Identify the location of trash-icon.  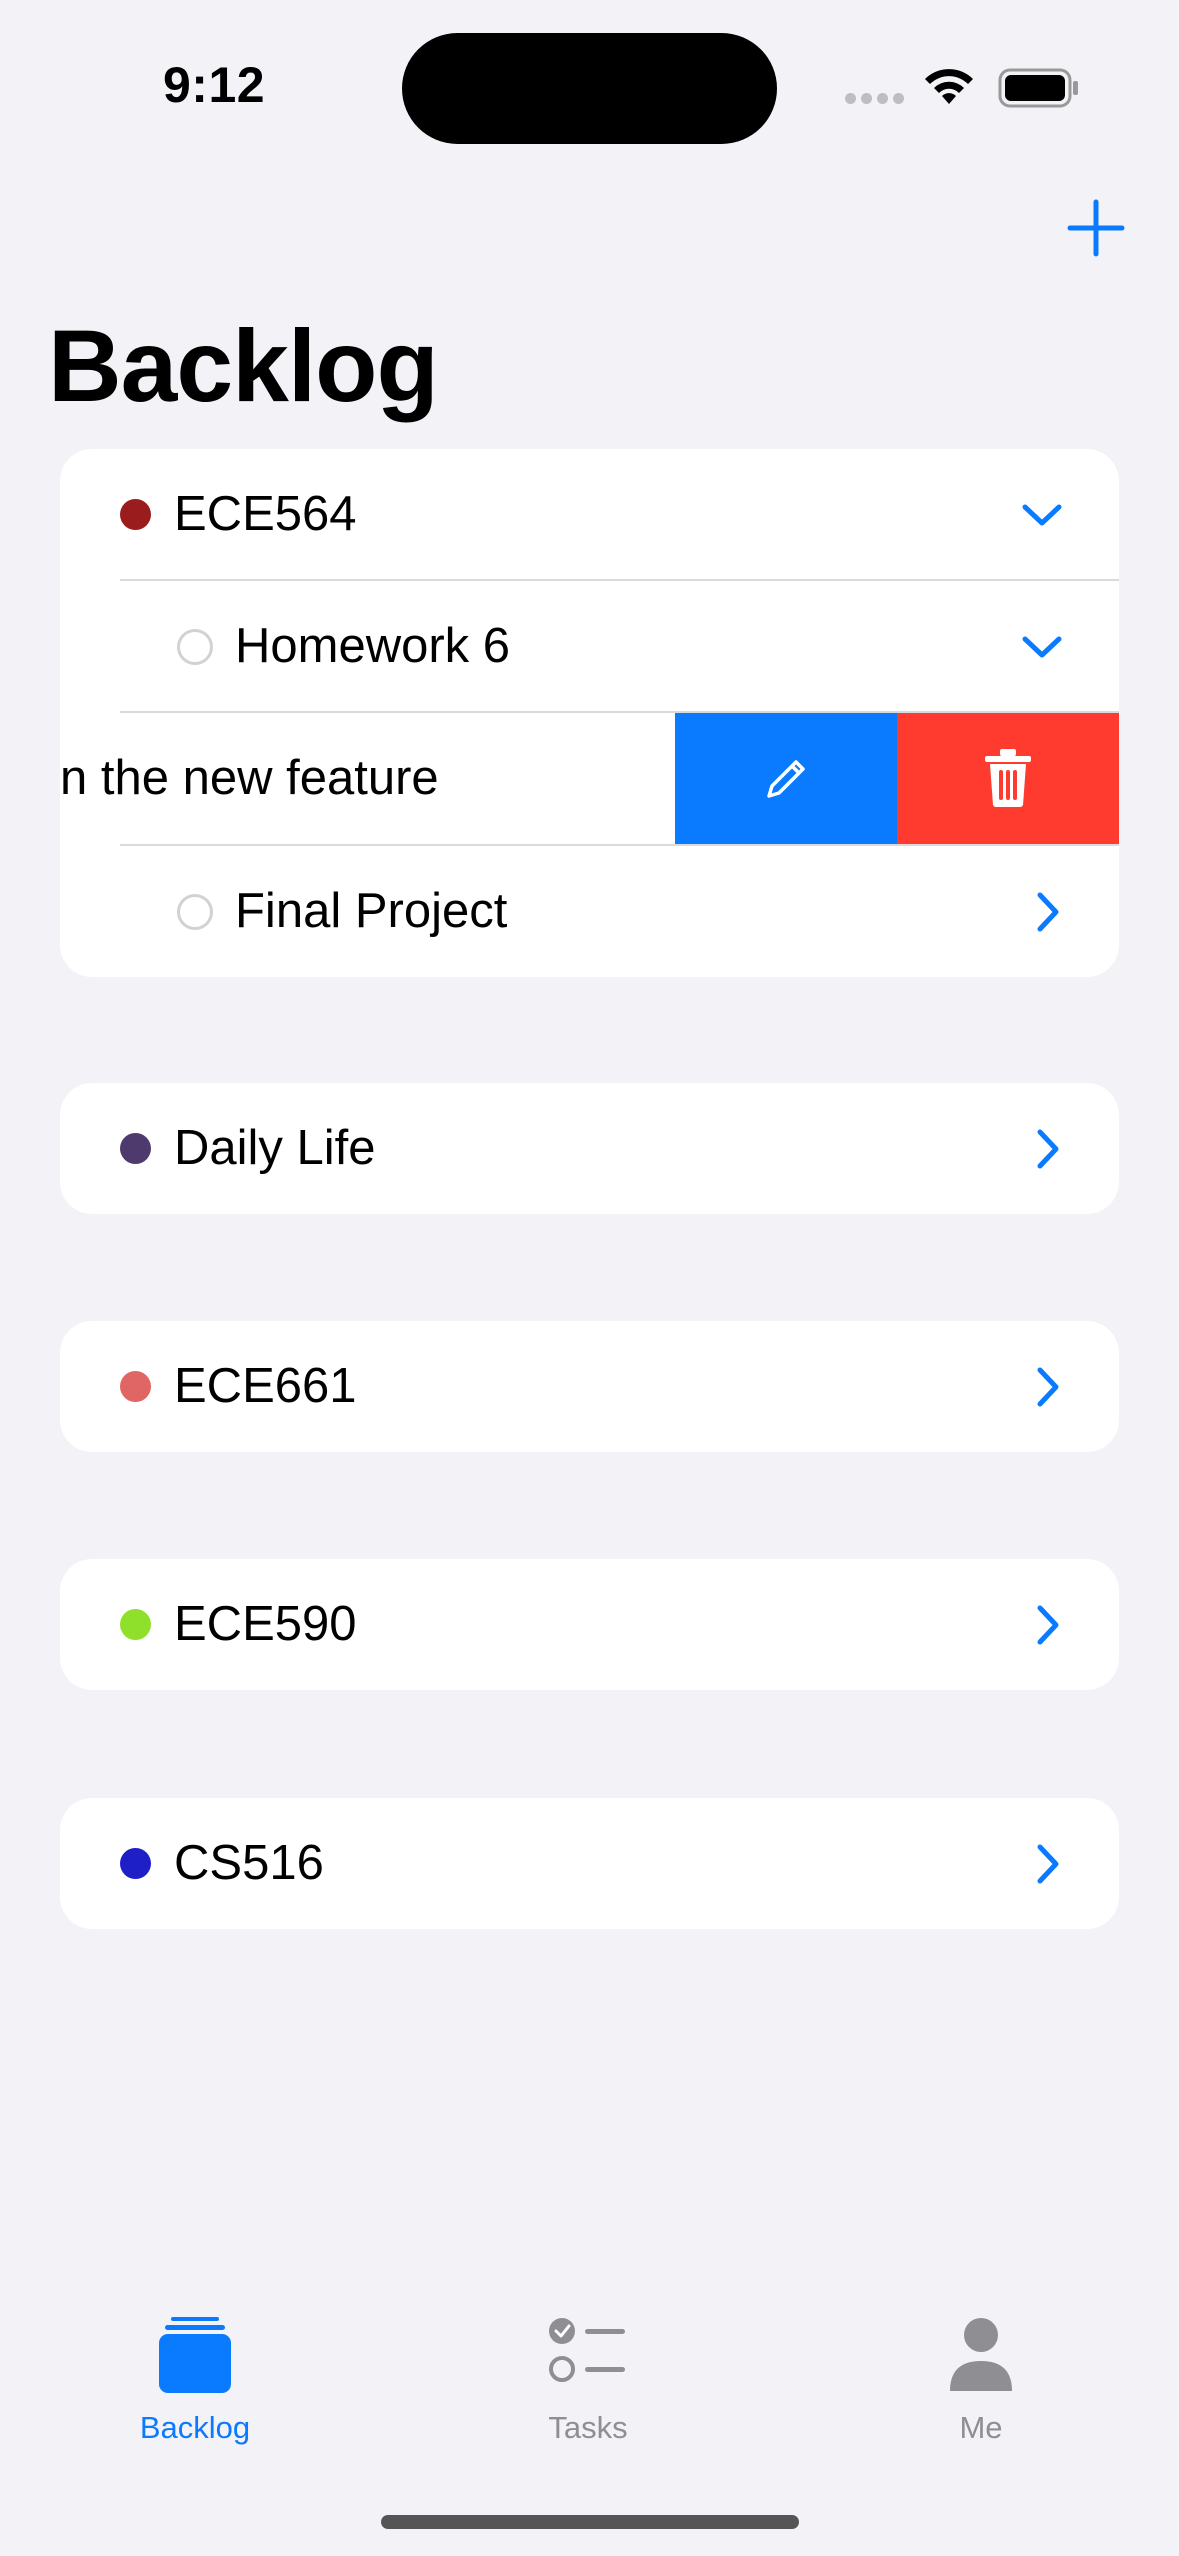
(1008, 778).